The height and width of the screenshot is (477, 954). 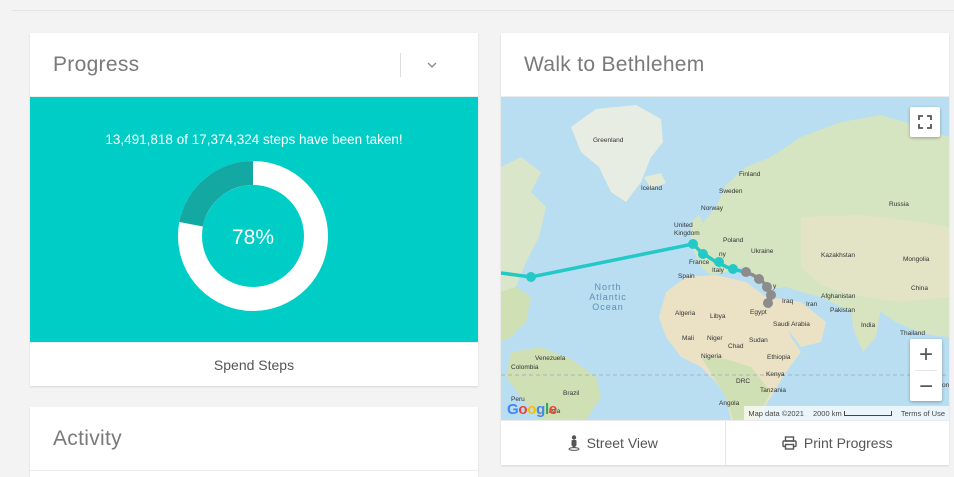 What do you see at coordinates (758, 312) in the screenshot?
I see `map-label-egypt: Egypt` at bounding box center [758, 312].